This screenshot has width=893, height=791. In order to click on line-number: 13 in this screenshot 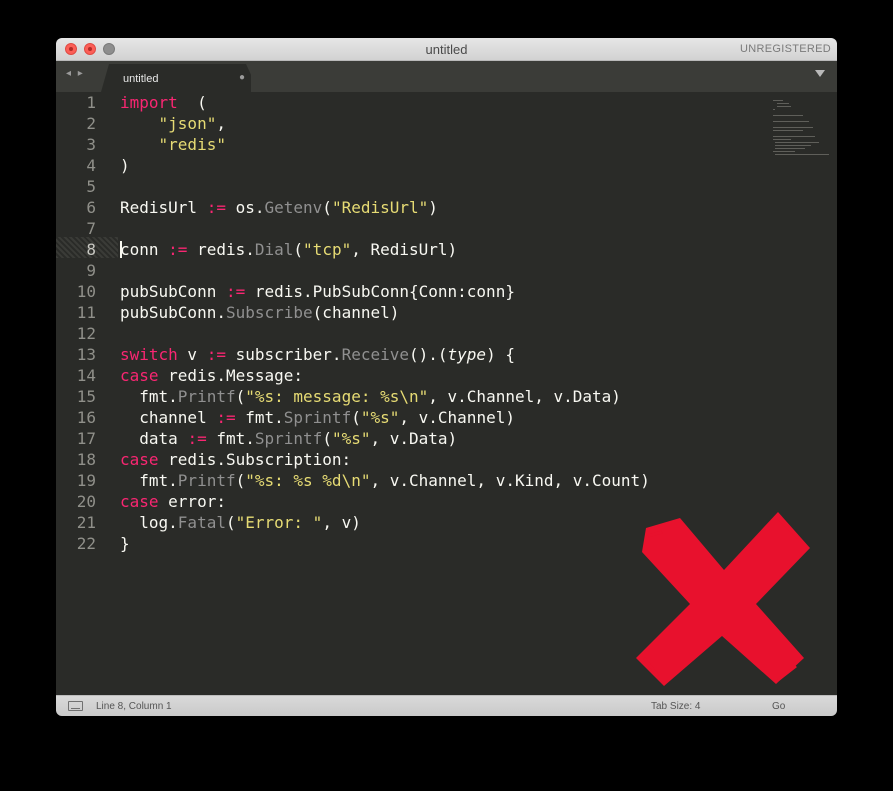, I will do `click(86, 354)`.